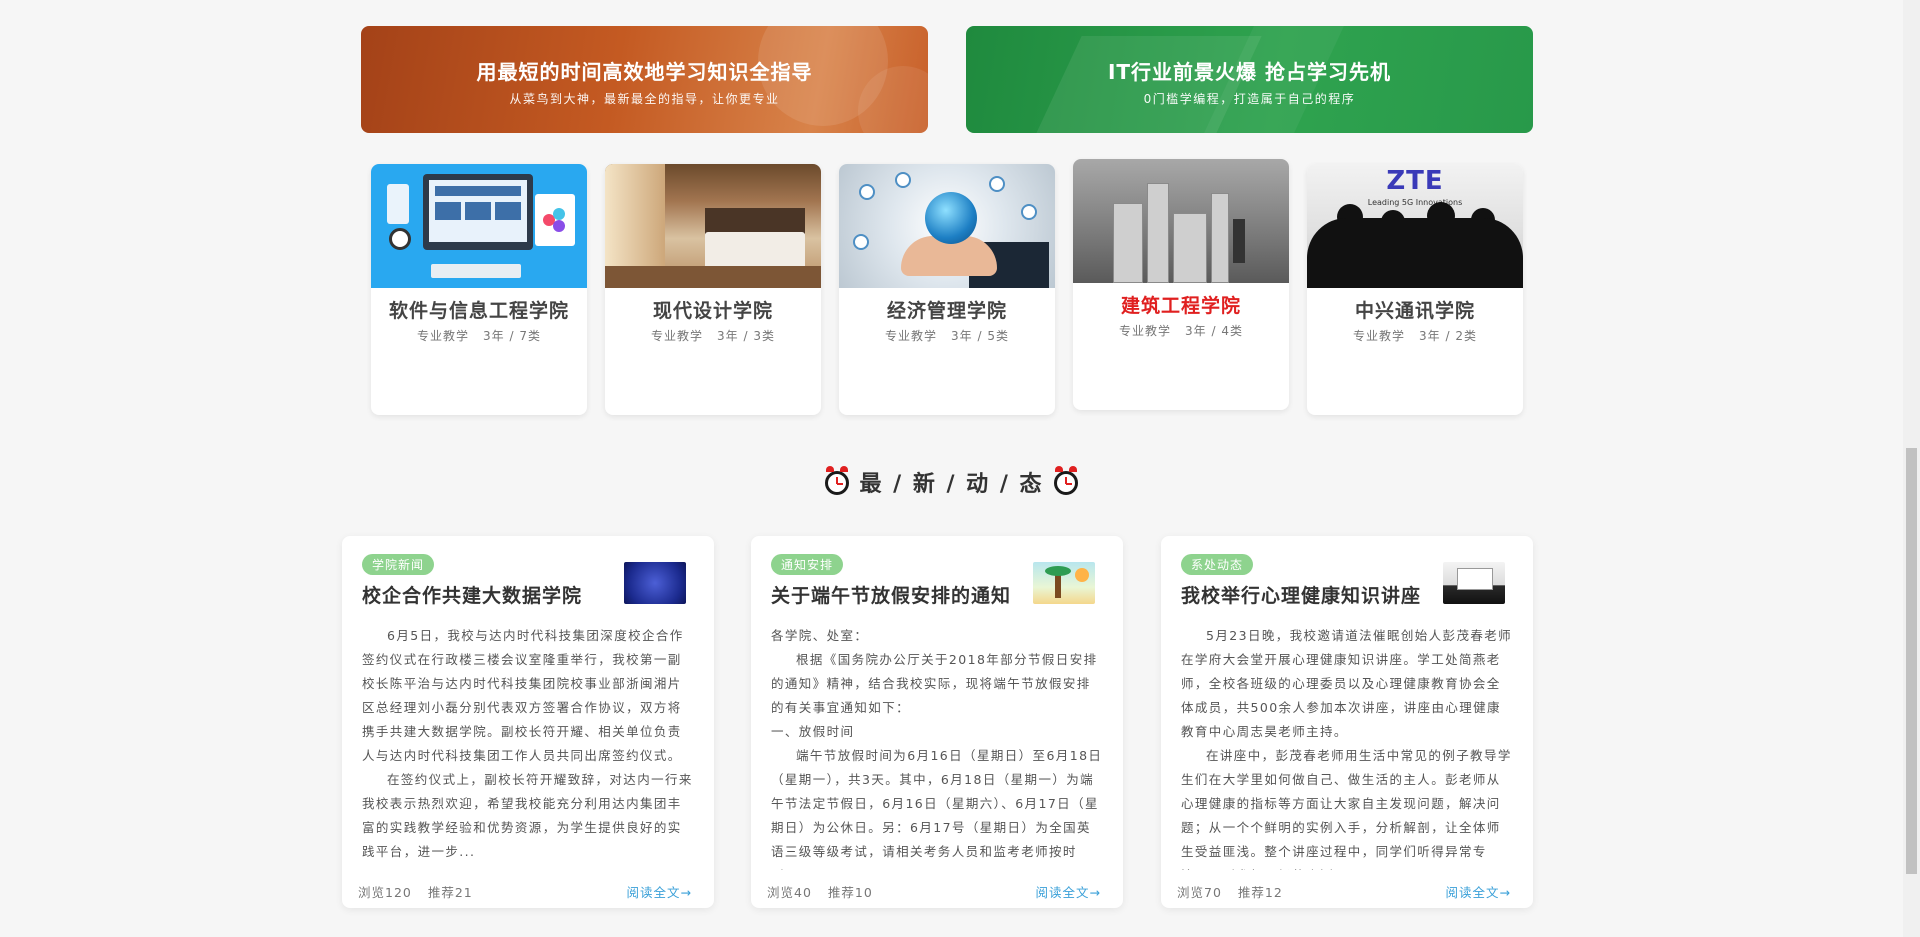 Image resolution: width=1920 pixels, height=937 pixels. Describe the element at coordinates (1415, 253) in the screenshot. I see `crowd-silhouette` at that location.